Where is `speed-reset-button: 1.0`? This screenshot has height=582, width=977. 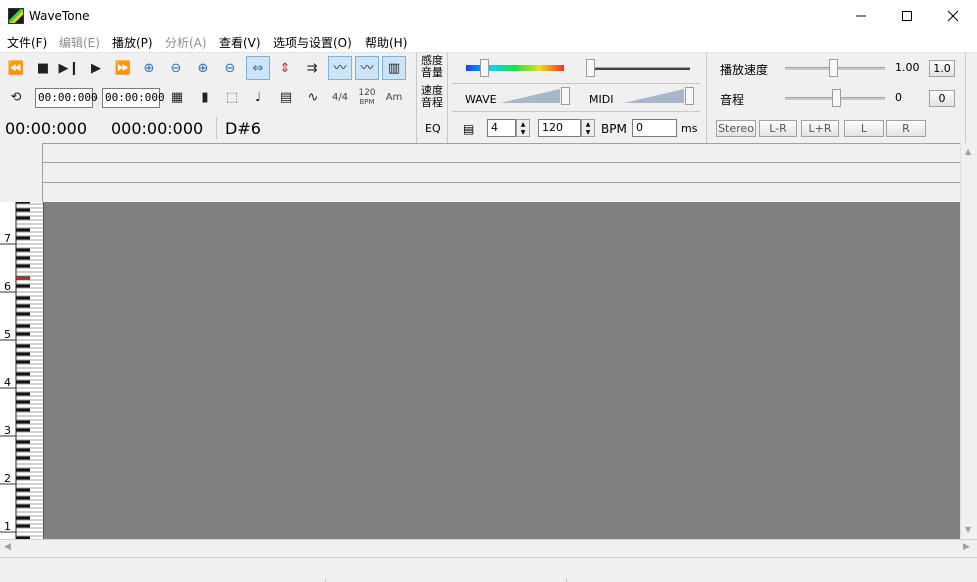 speed-reset-button: 1.0 is located at coordinates (942, 68).